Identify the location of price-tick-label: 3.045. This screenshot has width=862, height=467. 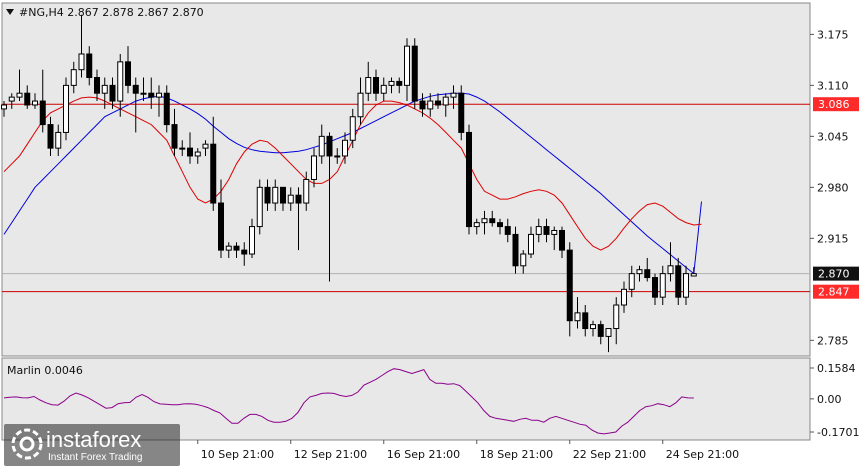
(833, 136).